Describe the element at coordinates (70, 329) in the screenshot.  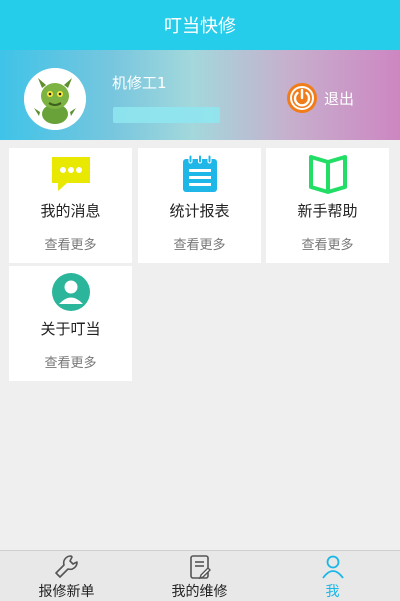
I see `menu-card-label: 关于叮当` at that location.